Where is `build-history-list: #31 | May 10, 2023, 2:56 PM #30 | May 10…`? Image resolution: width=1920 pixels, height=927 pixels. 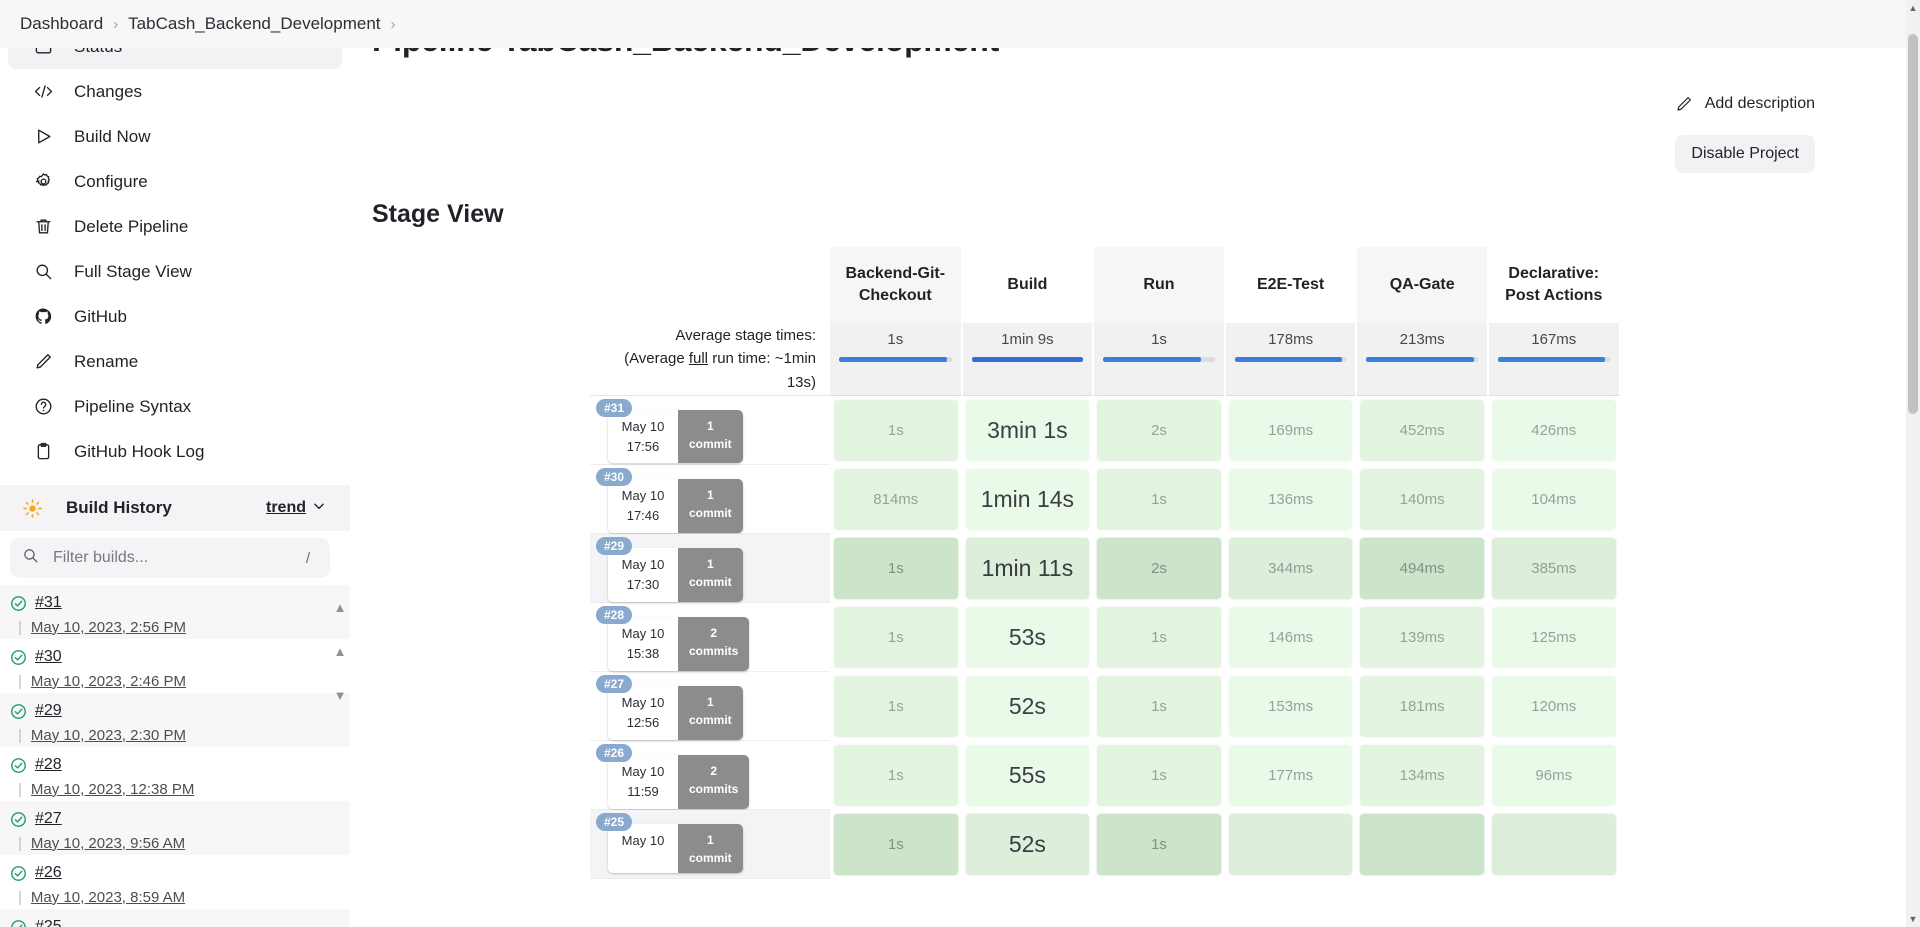
build-history-list: #31 | May 10, 2023, 2:56 PM #30 | May 10… is located at coordinates (175, 756).